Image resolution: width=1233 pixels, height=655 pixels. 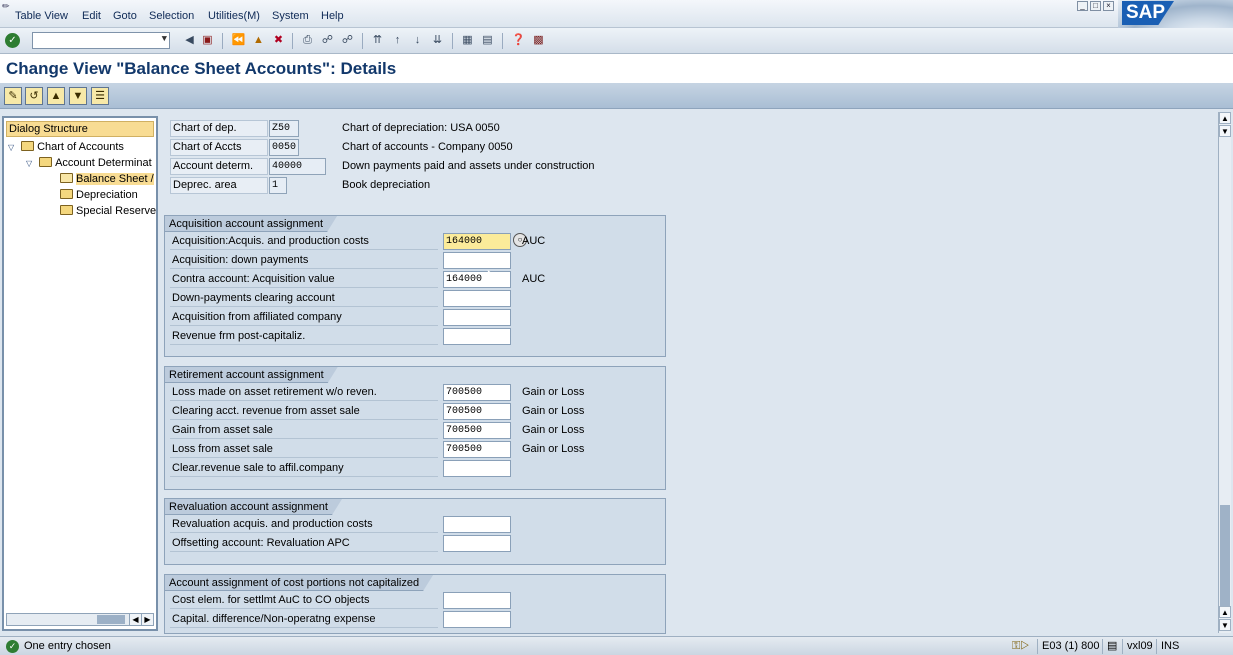 I want to click on tree-horizontal-scrollbar: ◀ ▶, so click(x=80, y=619).